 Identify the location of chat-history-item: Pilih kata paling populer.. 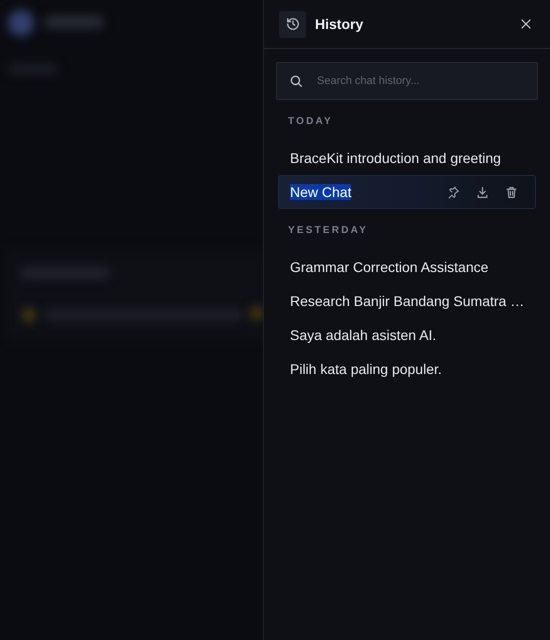
(407, 369).